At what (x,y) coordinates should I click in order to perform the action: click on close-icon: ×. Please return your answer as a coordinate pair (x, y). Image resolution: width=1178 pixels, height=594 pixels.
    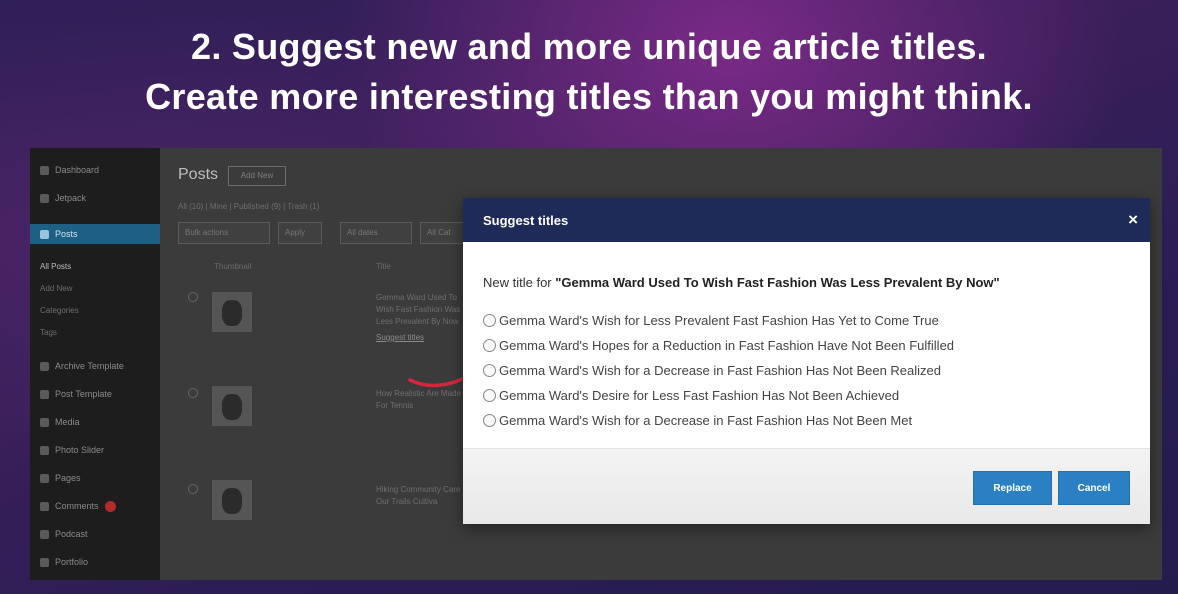
    Looking at the image, I should click on (1133, 220).